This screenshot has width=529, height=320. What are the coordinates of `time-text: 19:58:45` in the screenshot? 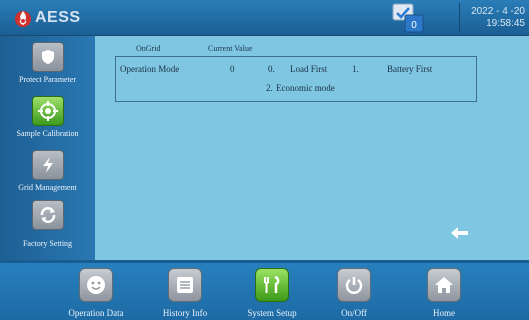 It's located at (505, 23).